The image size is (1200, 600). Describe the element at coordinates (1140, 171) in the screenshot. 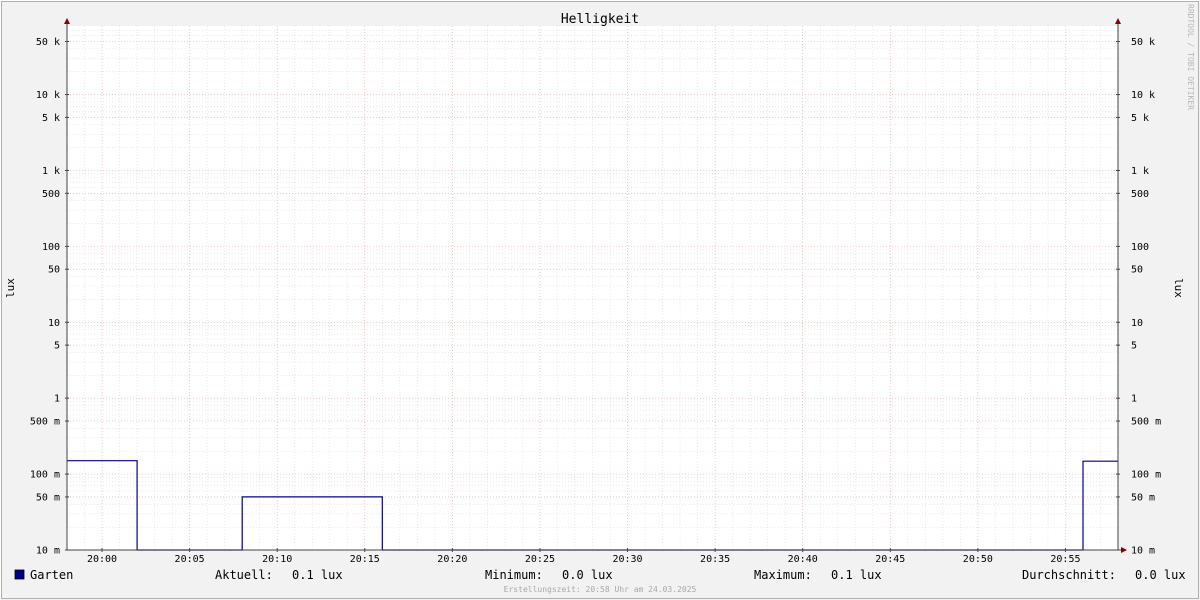

I see `y-tick-label-right: 1 k` at that location.